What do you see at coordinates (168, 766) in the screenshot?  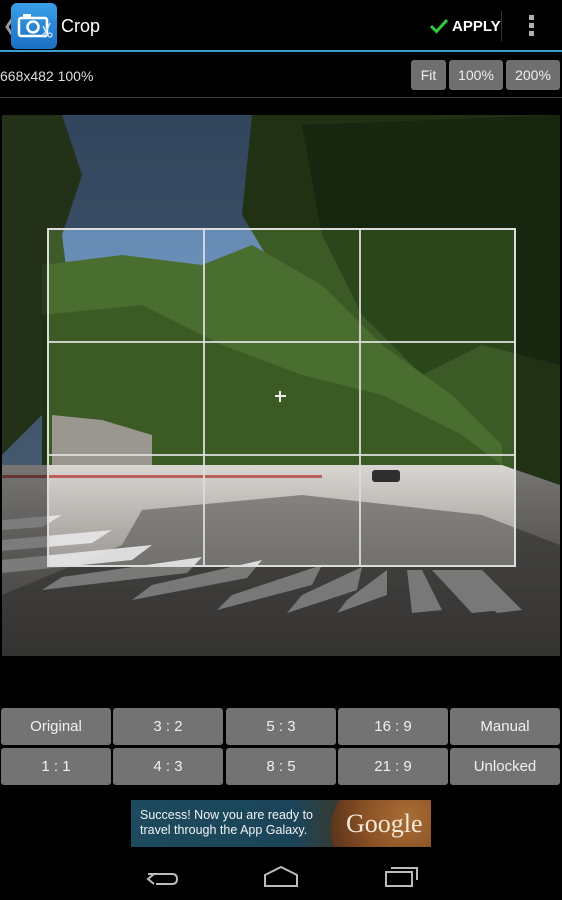 I see `ratio-4-3-button: 4 : 3` at bounding box center [168, 766].